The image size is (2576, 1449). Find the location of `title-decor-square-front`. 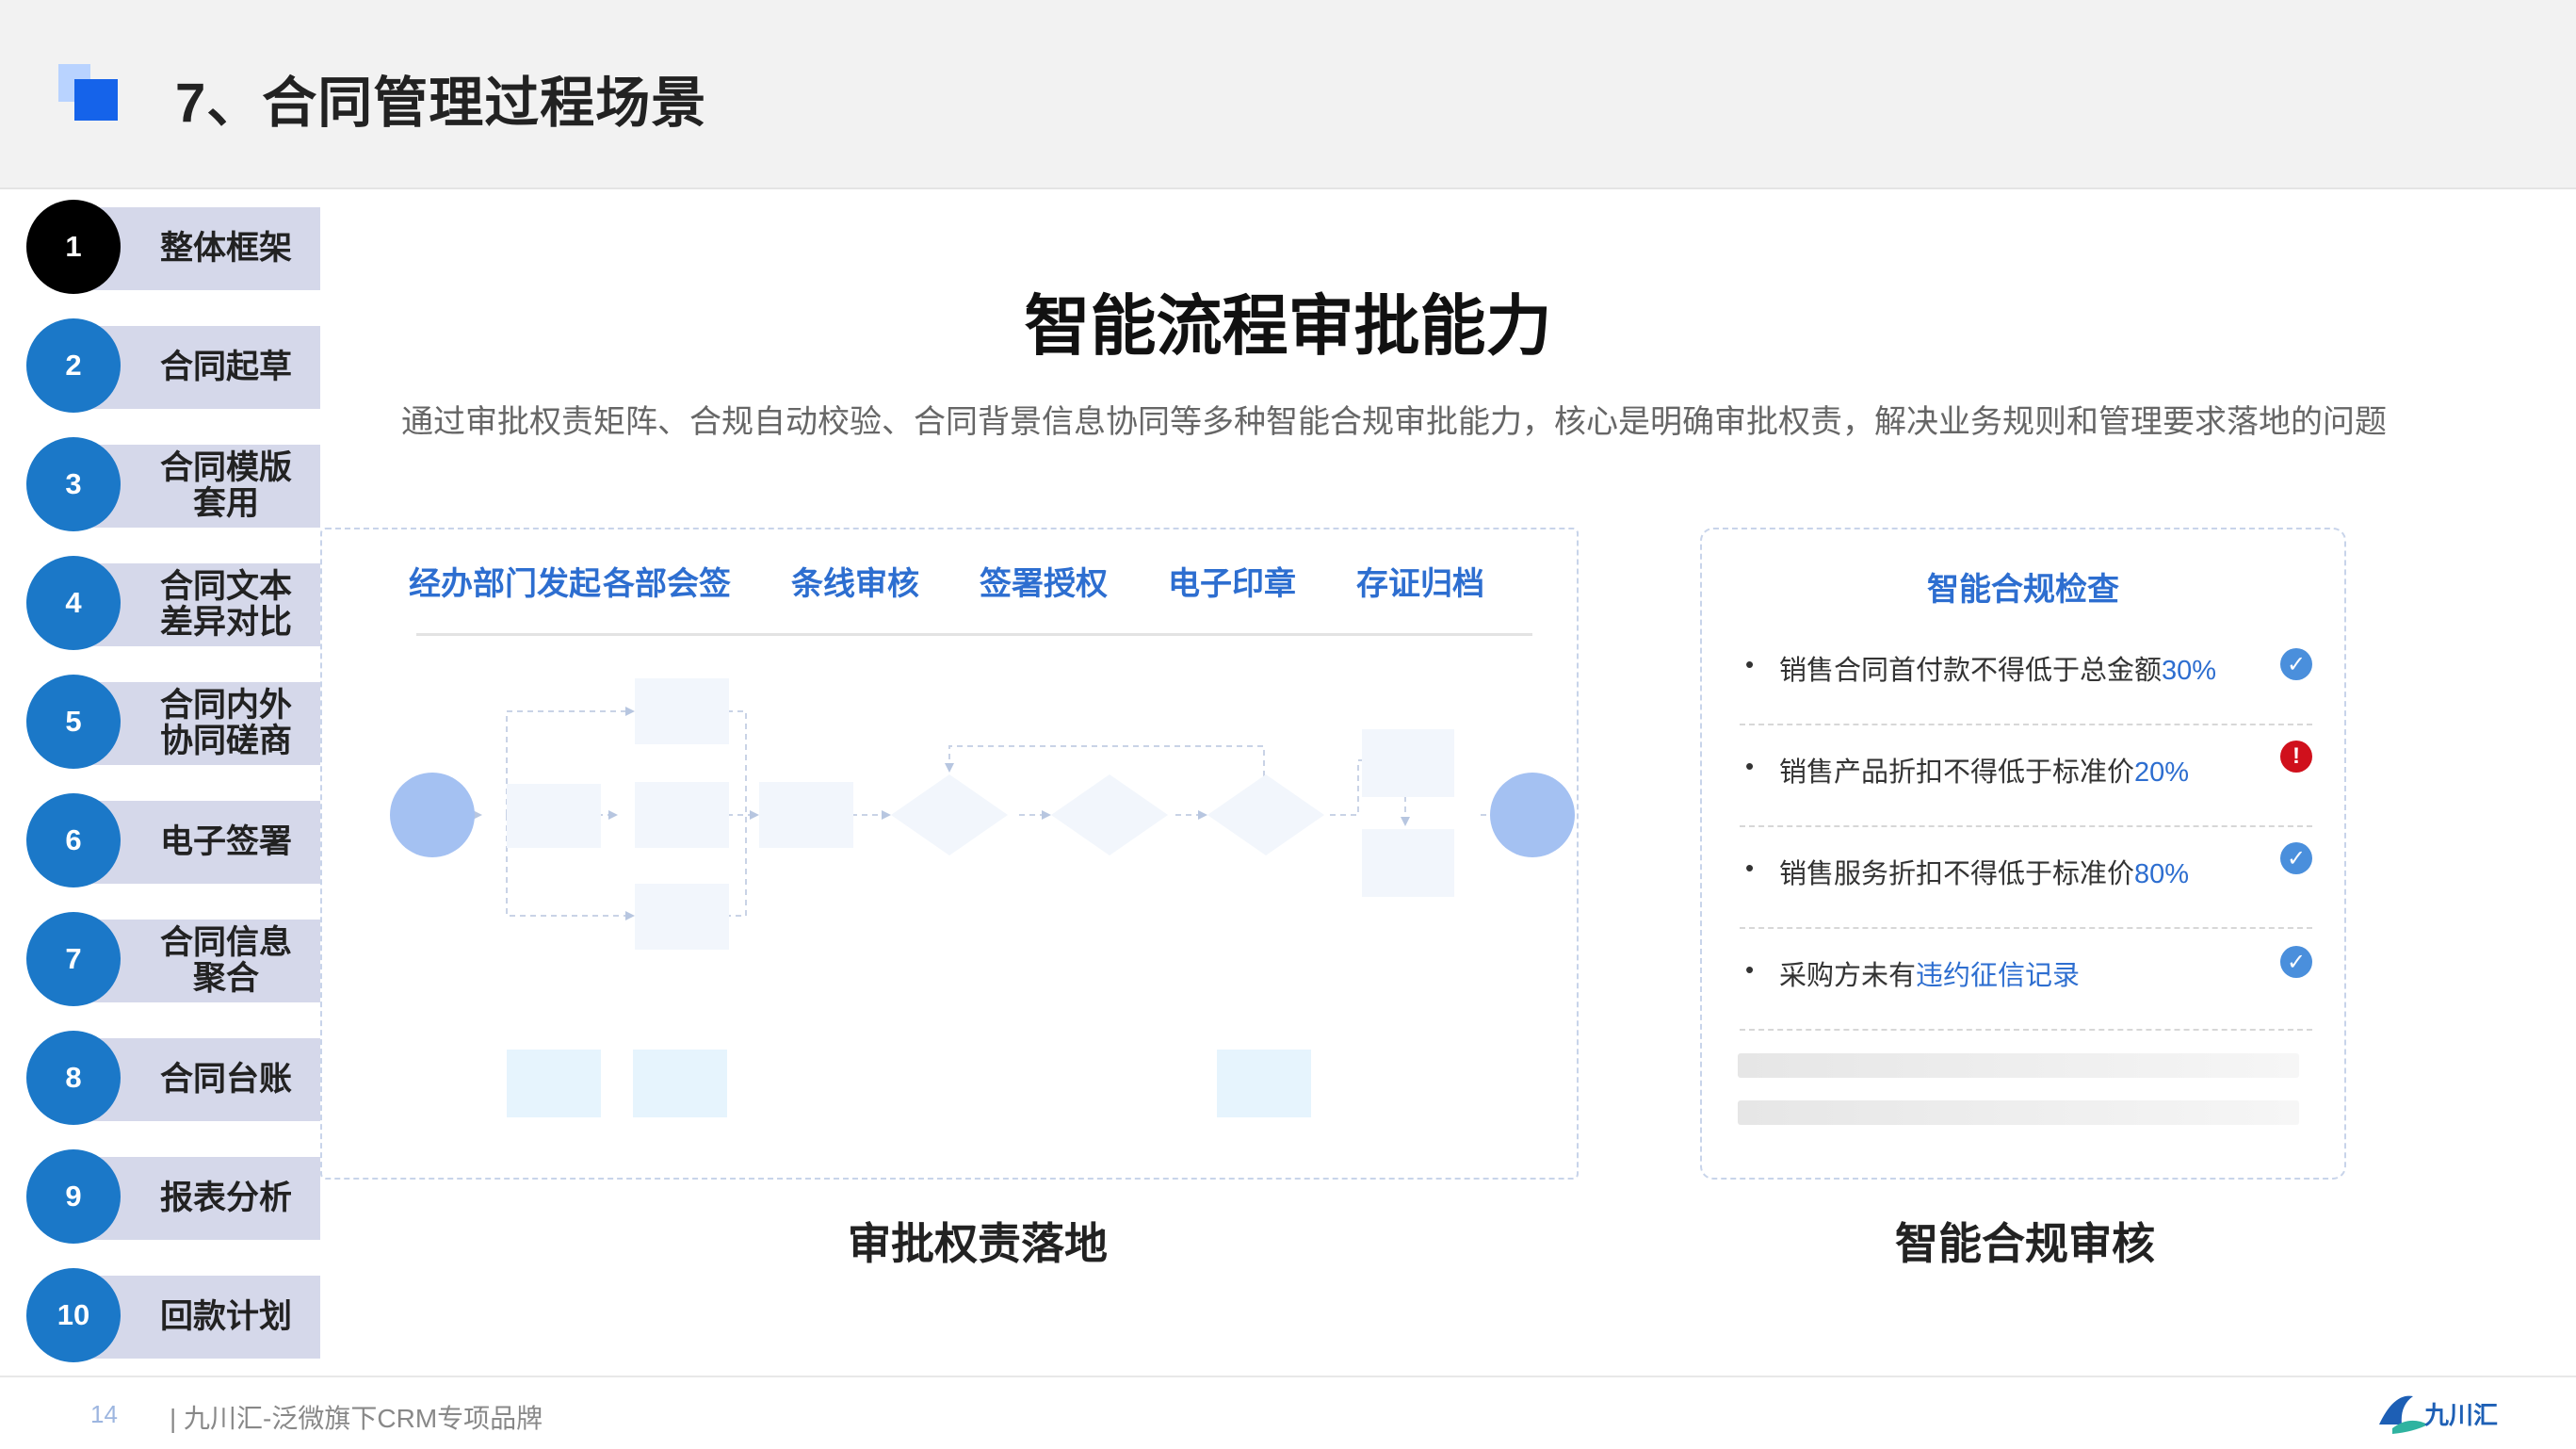

title-decor-square-front is located at coordinates (96, 100).